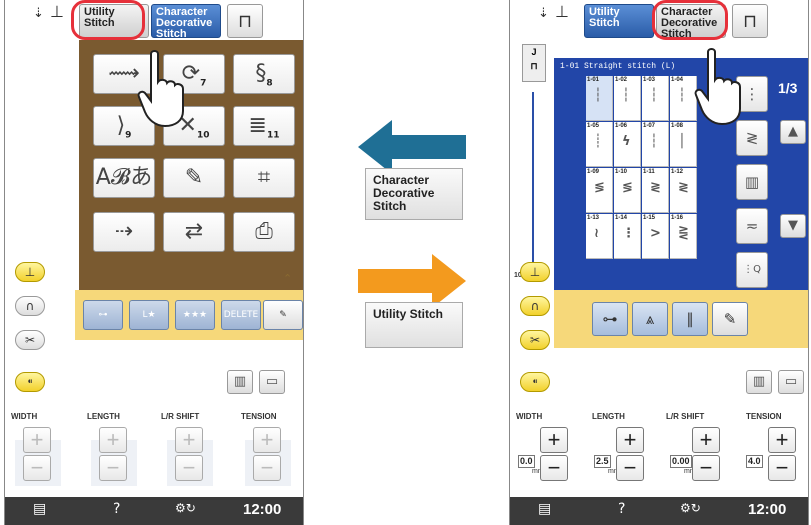  What do you see at coordinates (287, 278) in the screenshot?
I see `collapse-icon: ⌃` at bounding box center [287, 278].